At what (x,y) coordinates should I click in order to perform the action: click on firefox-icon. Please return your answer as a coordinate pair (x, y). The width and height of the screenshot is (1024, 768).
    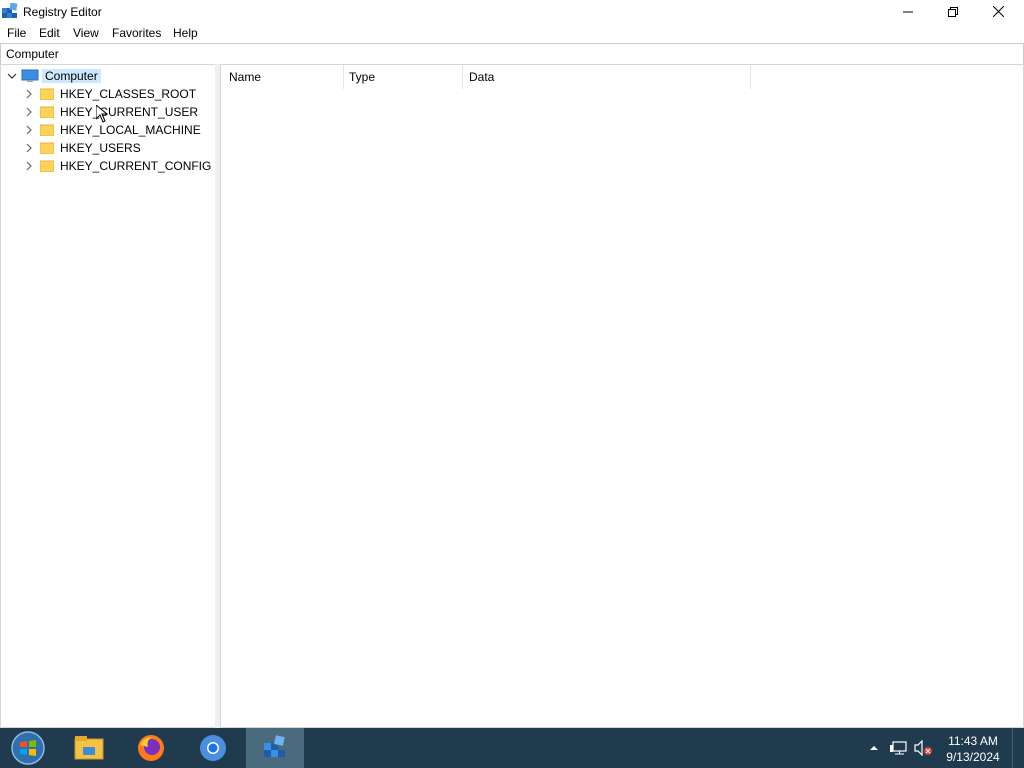
    Looking at the image, I should click on (151, 748).